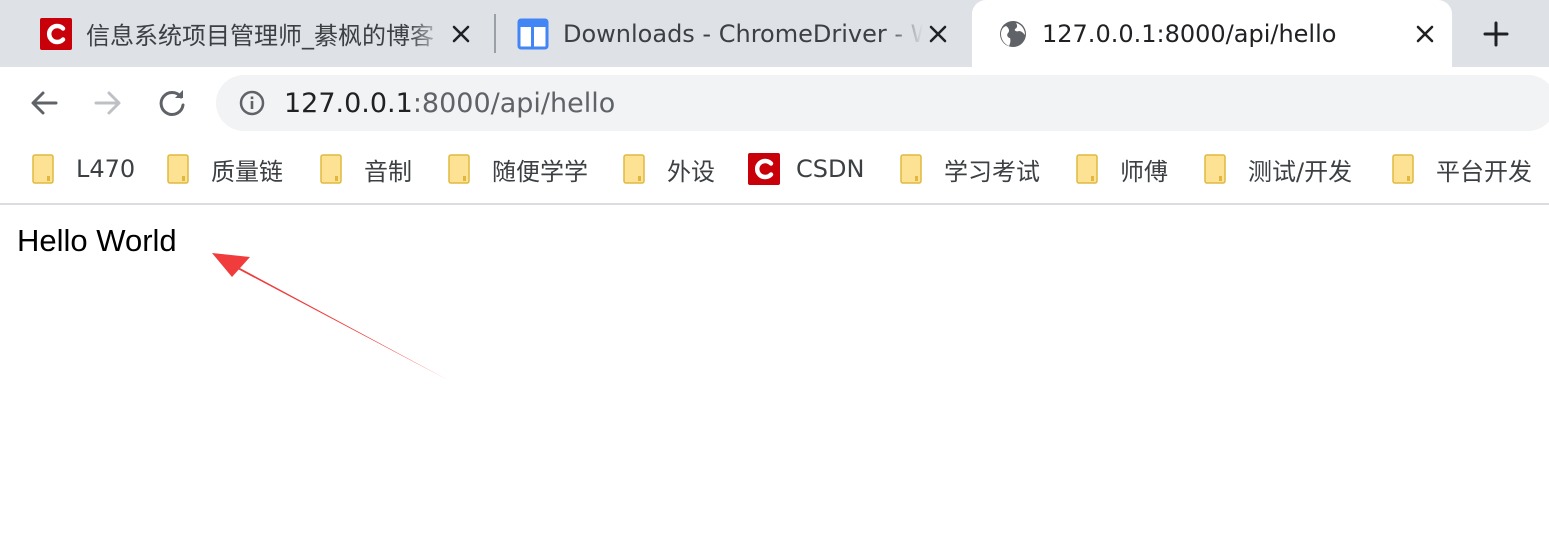  Describe the element at coordinates (533, 34) in the screenshot. I see `page-layout-icon` at that location.